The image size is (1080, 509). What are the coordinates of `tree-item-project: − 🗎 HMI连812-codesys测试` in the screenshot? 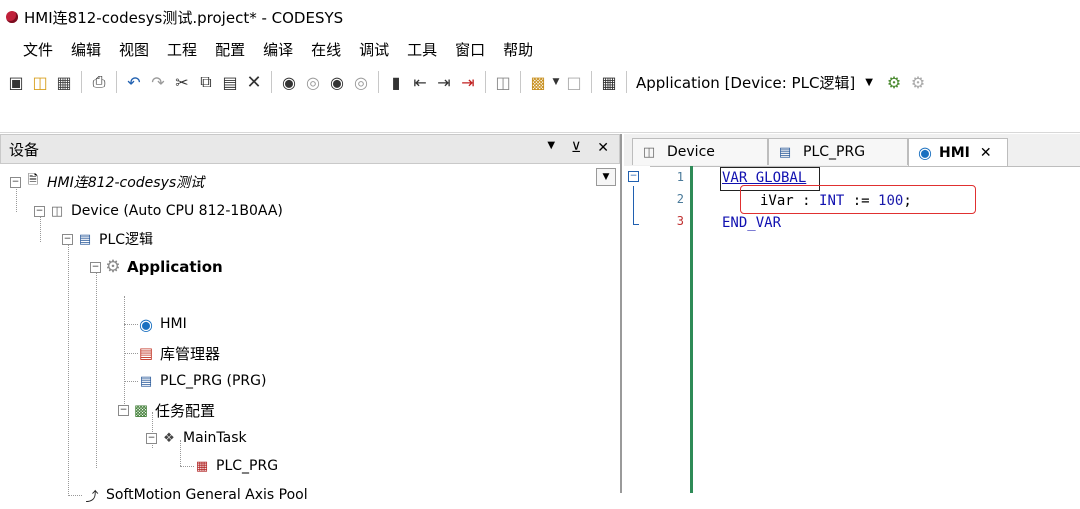 It's located at (107, 182).